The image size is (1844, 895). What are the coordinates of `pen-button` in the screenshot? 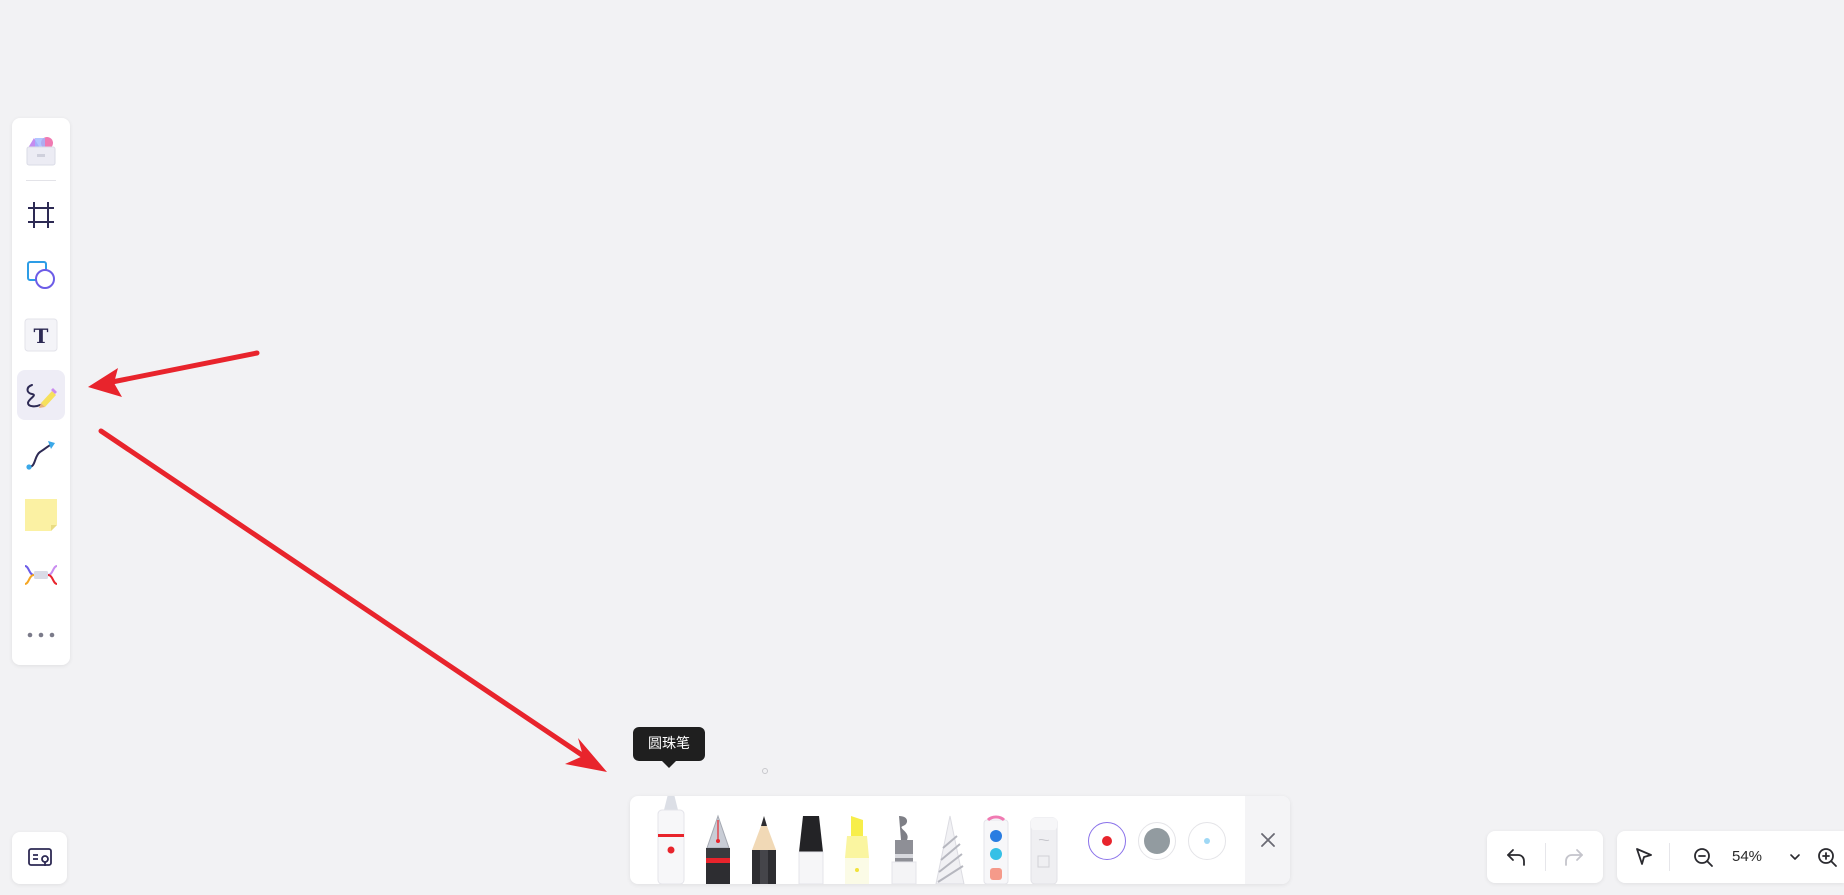 It's located at (41, 395).